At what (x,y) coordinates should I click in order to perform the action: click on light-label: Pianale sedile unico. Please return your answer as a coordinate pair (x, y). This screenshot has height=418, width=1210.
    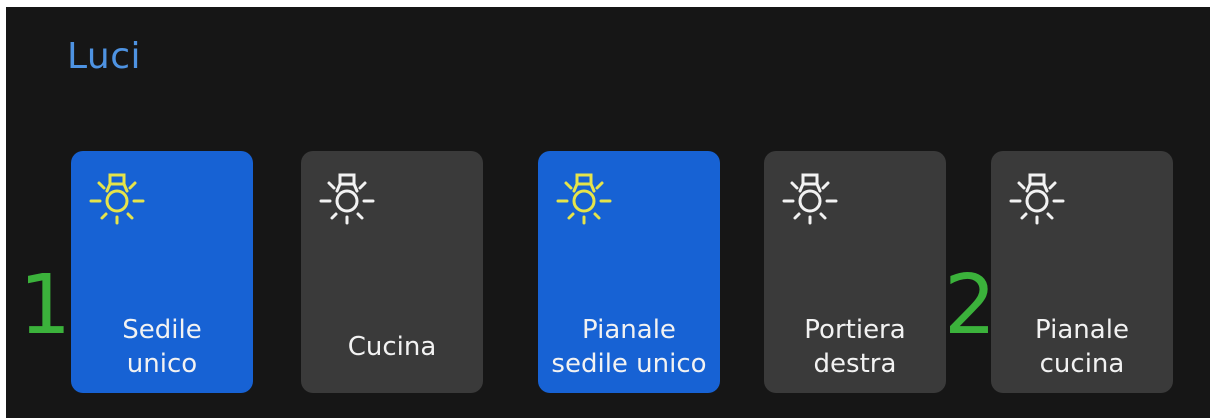
    Looking at the image, I should click on (629, 347).